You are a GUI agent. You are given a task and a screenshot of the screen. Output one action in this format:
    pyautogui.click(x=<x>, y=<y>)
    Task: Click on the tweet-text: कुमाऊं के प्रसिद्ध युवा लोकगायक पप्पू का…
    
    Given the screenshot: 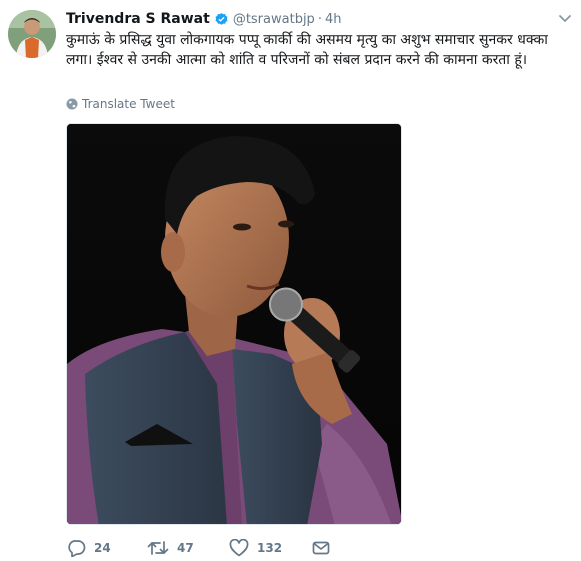 What is the action you would take?
    pyautogui.click(x=307, y=50)
    